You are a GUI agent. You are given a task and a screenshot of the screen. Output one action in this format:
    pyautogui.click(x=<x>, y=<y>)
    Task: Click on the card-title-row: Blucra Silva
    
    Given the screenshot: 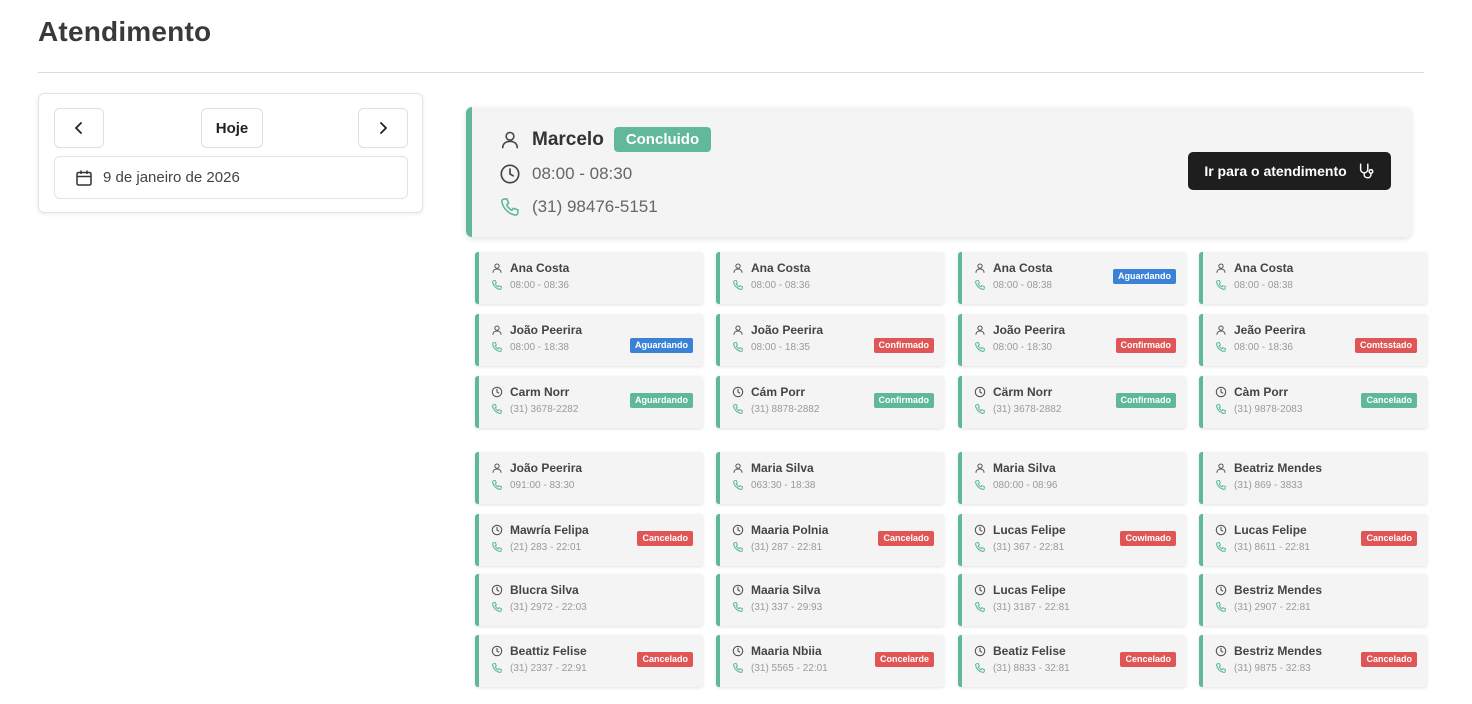 What is the action you would take?
    pyautogui.click(x=535, y=590)
    